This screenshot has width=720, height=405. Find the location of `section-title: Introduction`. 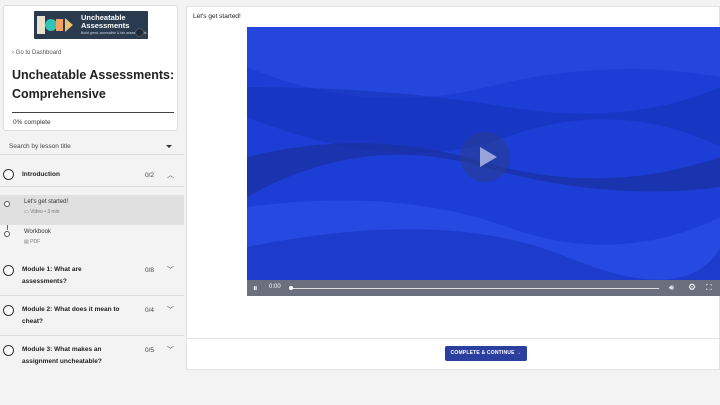

section-title: Introduction is located at coordinates (41, 174).